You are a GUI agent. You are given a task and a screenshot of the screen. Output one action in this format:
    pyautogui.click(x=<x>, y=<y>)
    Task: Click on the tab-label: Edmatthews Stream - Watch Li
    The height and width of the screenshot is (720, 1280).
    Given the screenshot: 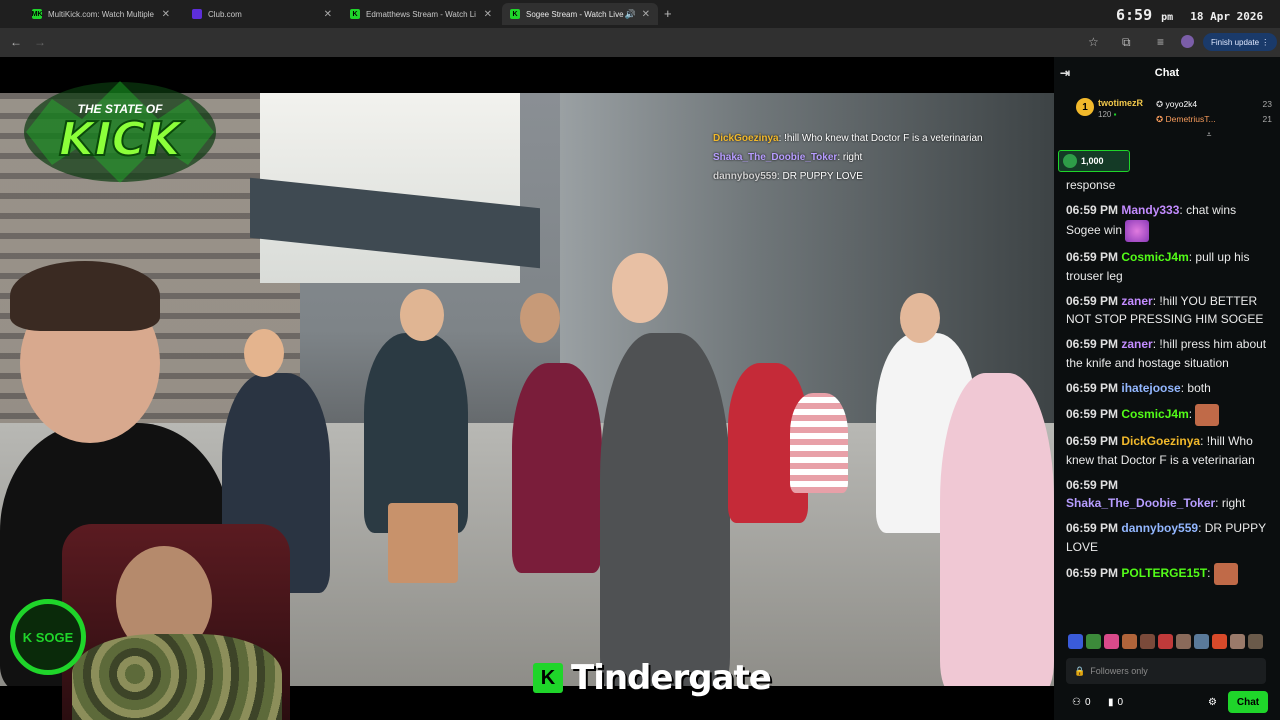 What is the action you would take?
    pyautogui.click(x=421, y=14)
    